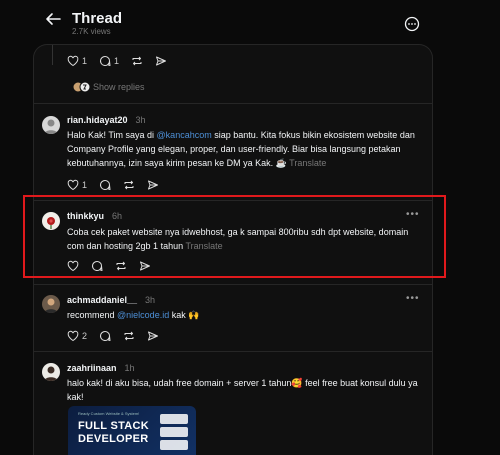  I want to click on username: rian.hidayat20 3h, so click(106, 120).